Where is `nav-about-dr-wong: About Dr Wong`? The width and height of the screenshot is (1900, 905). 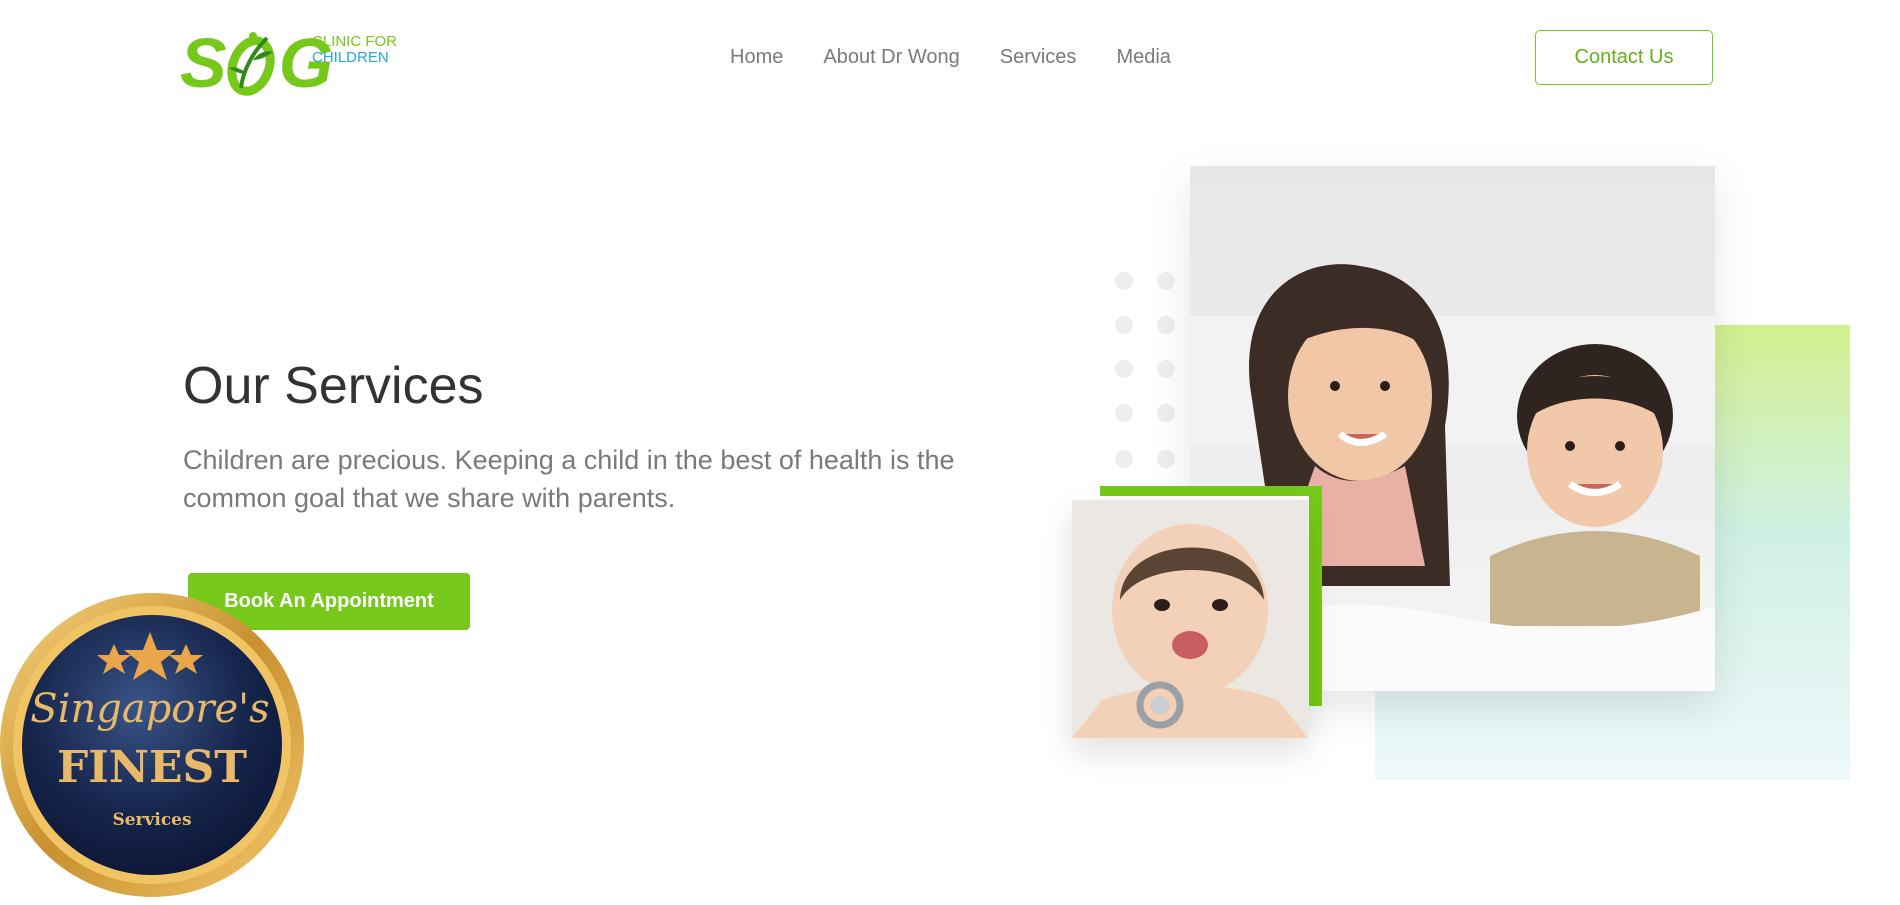
nav-about-dr-wong: About Dr Wong is located at coordinates (891, 57).